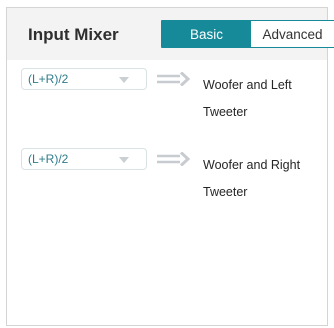  What do you see at coordinates (206, 34) in the screenshot?
I see `tab-basic: Basic` at bounding box center [206, 34].